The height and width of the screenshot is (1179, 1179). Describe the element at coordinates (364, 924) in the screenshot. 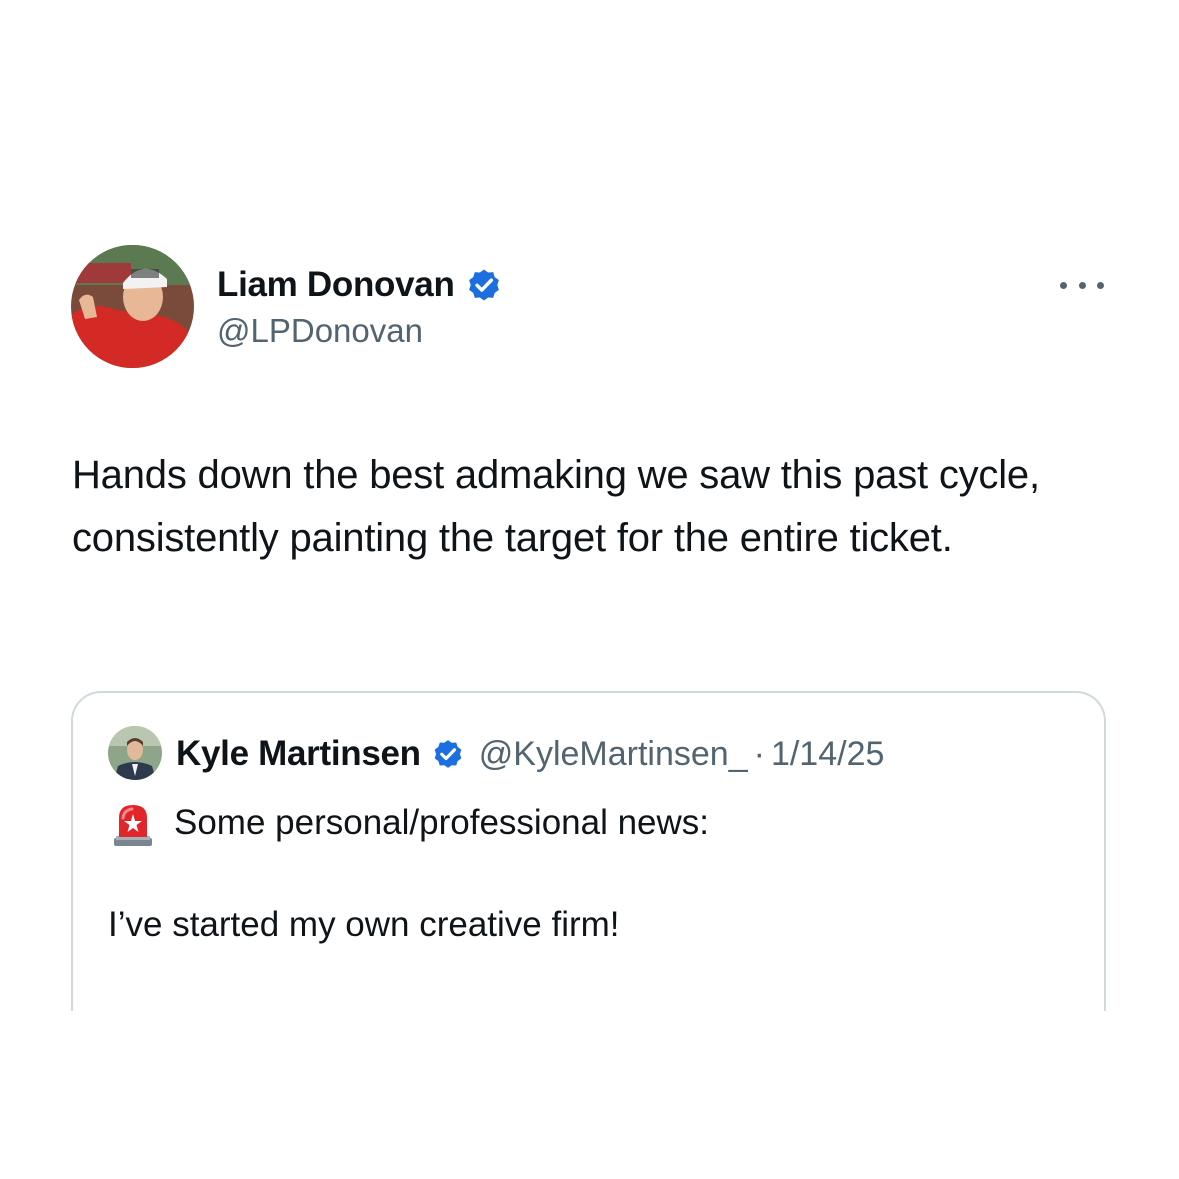

I see `quoted-tweet-text-line-2: I’ve started my own creative firm!` at that location.